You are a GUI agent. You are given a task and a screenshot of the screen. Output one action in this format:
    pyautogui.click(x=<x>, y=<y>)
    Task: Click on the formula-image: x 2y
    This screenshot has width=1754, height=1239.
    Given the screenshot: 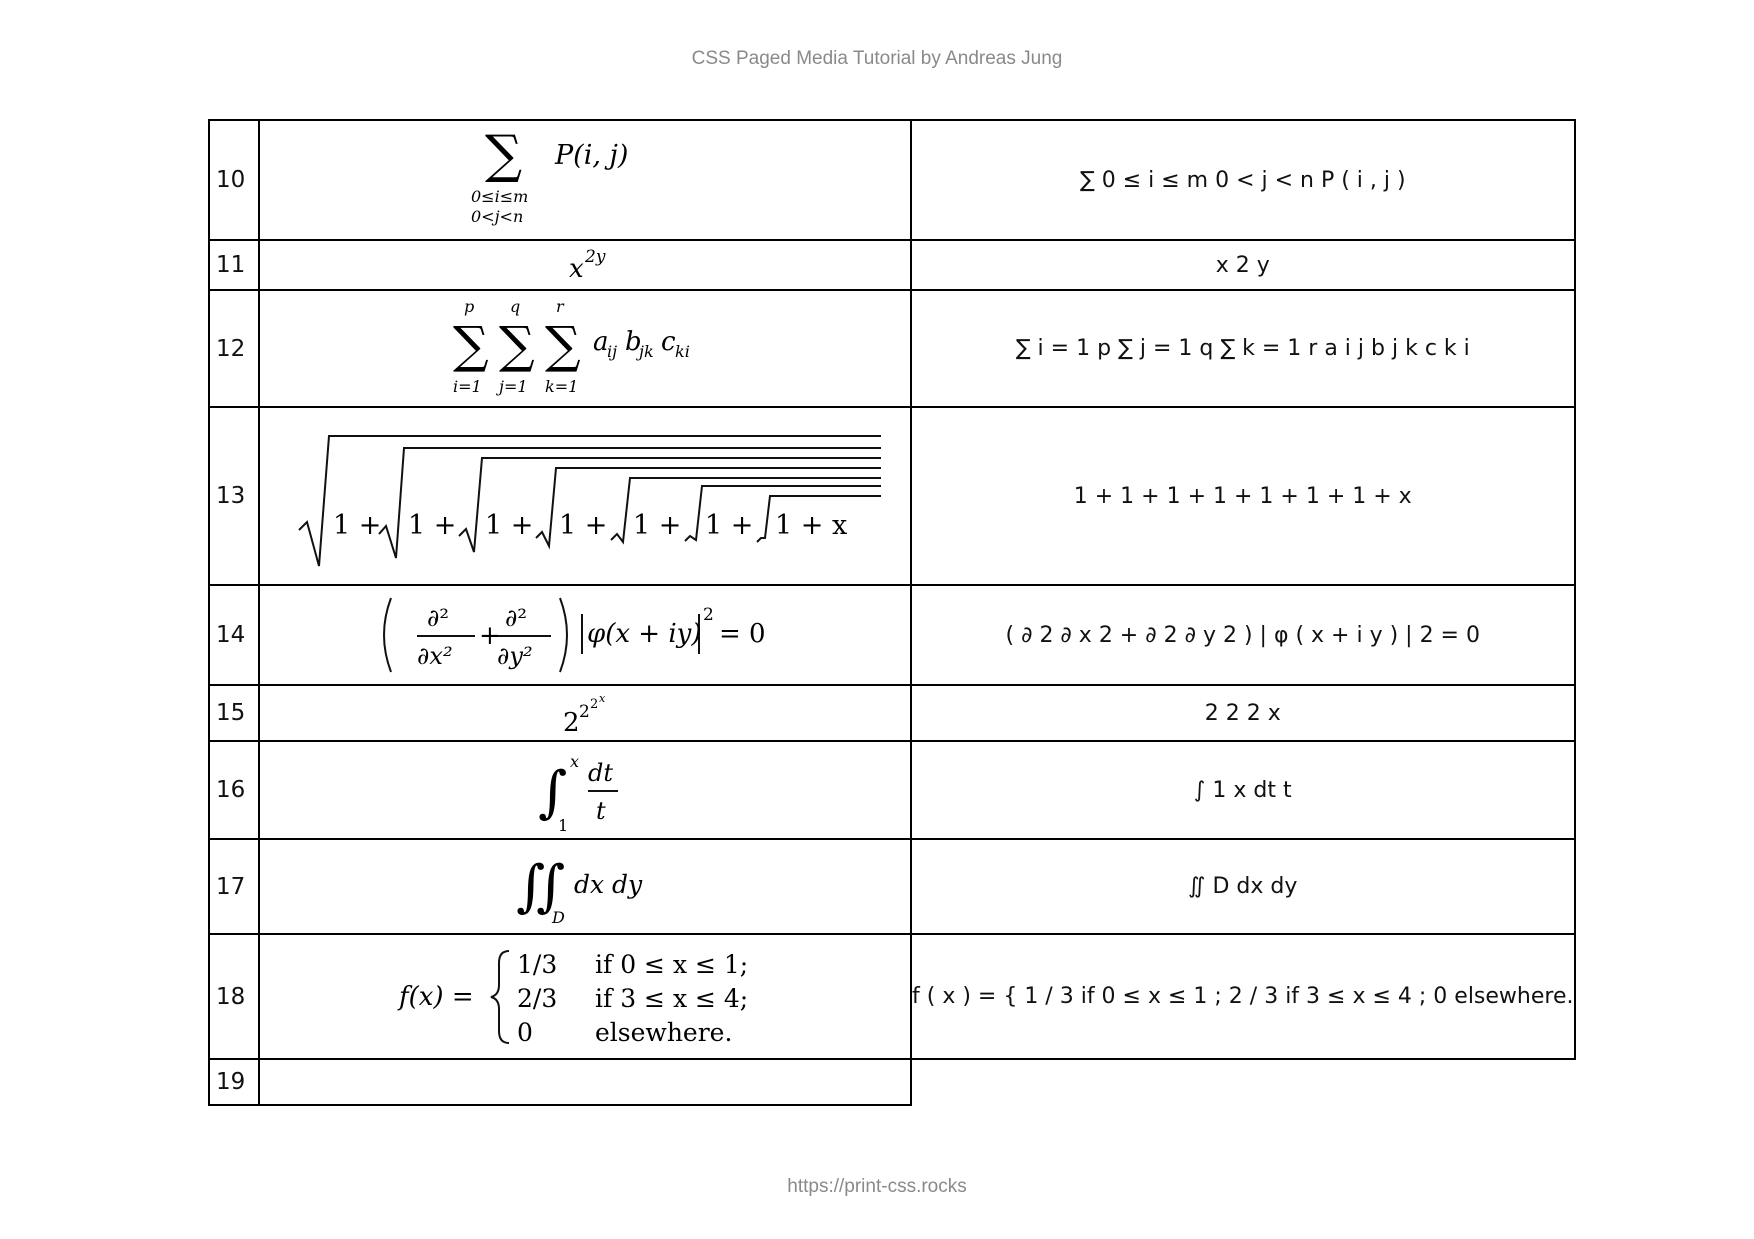 What is the action you would take?
    pyautogui.click(x=585, y=265)
    